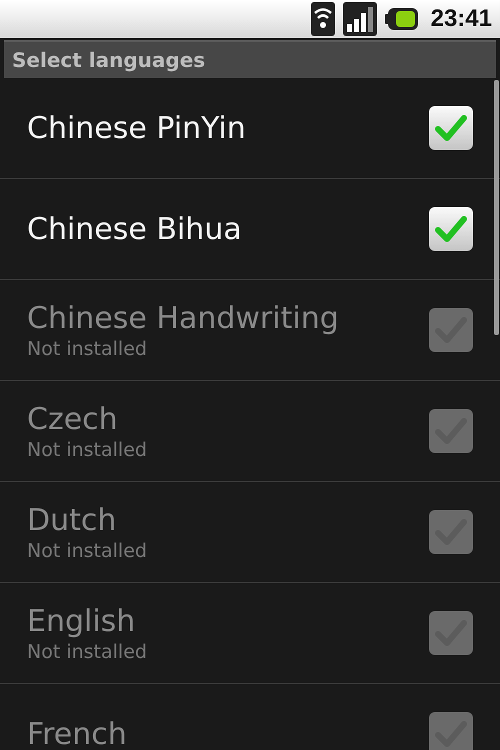  I want to click on battery-icon, so click(401, 19).